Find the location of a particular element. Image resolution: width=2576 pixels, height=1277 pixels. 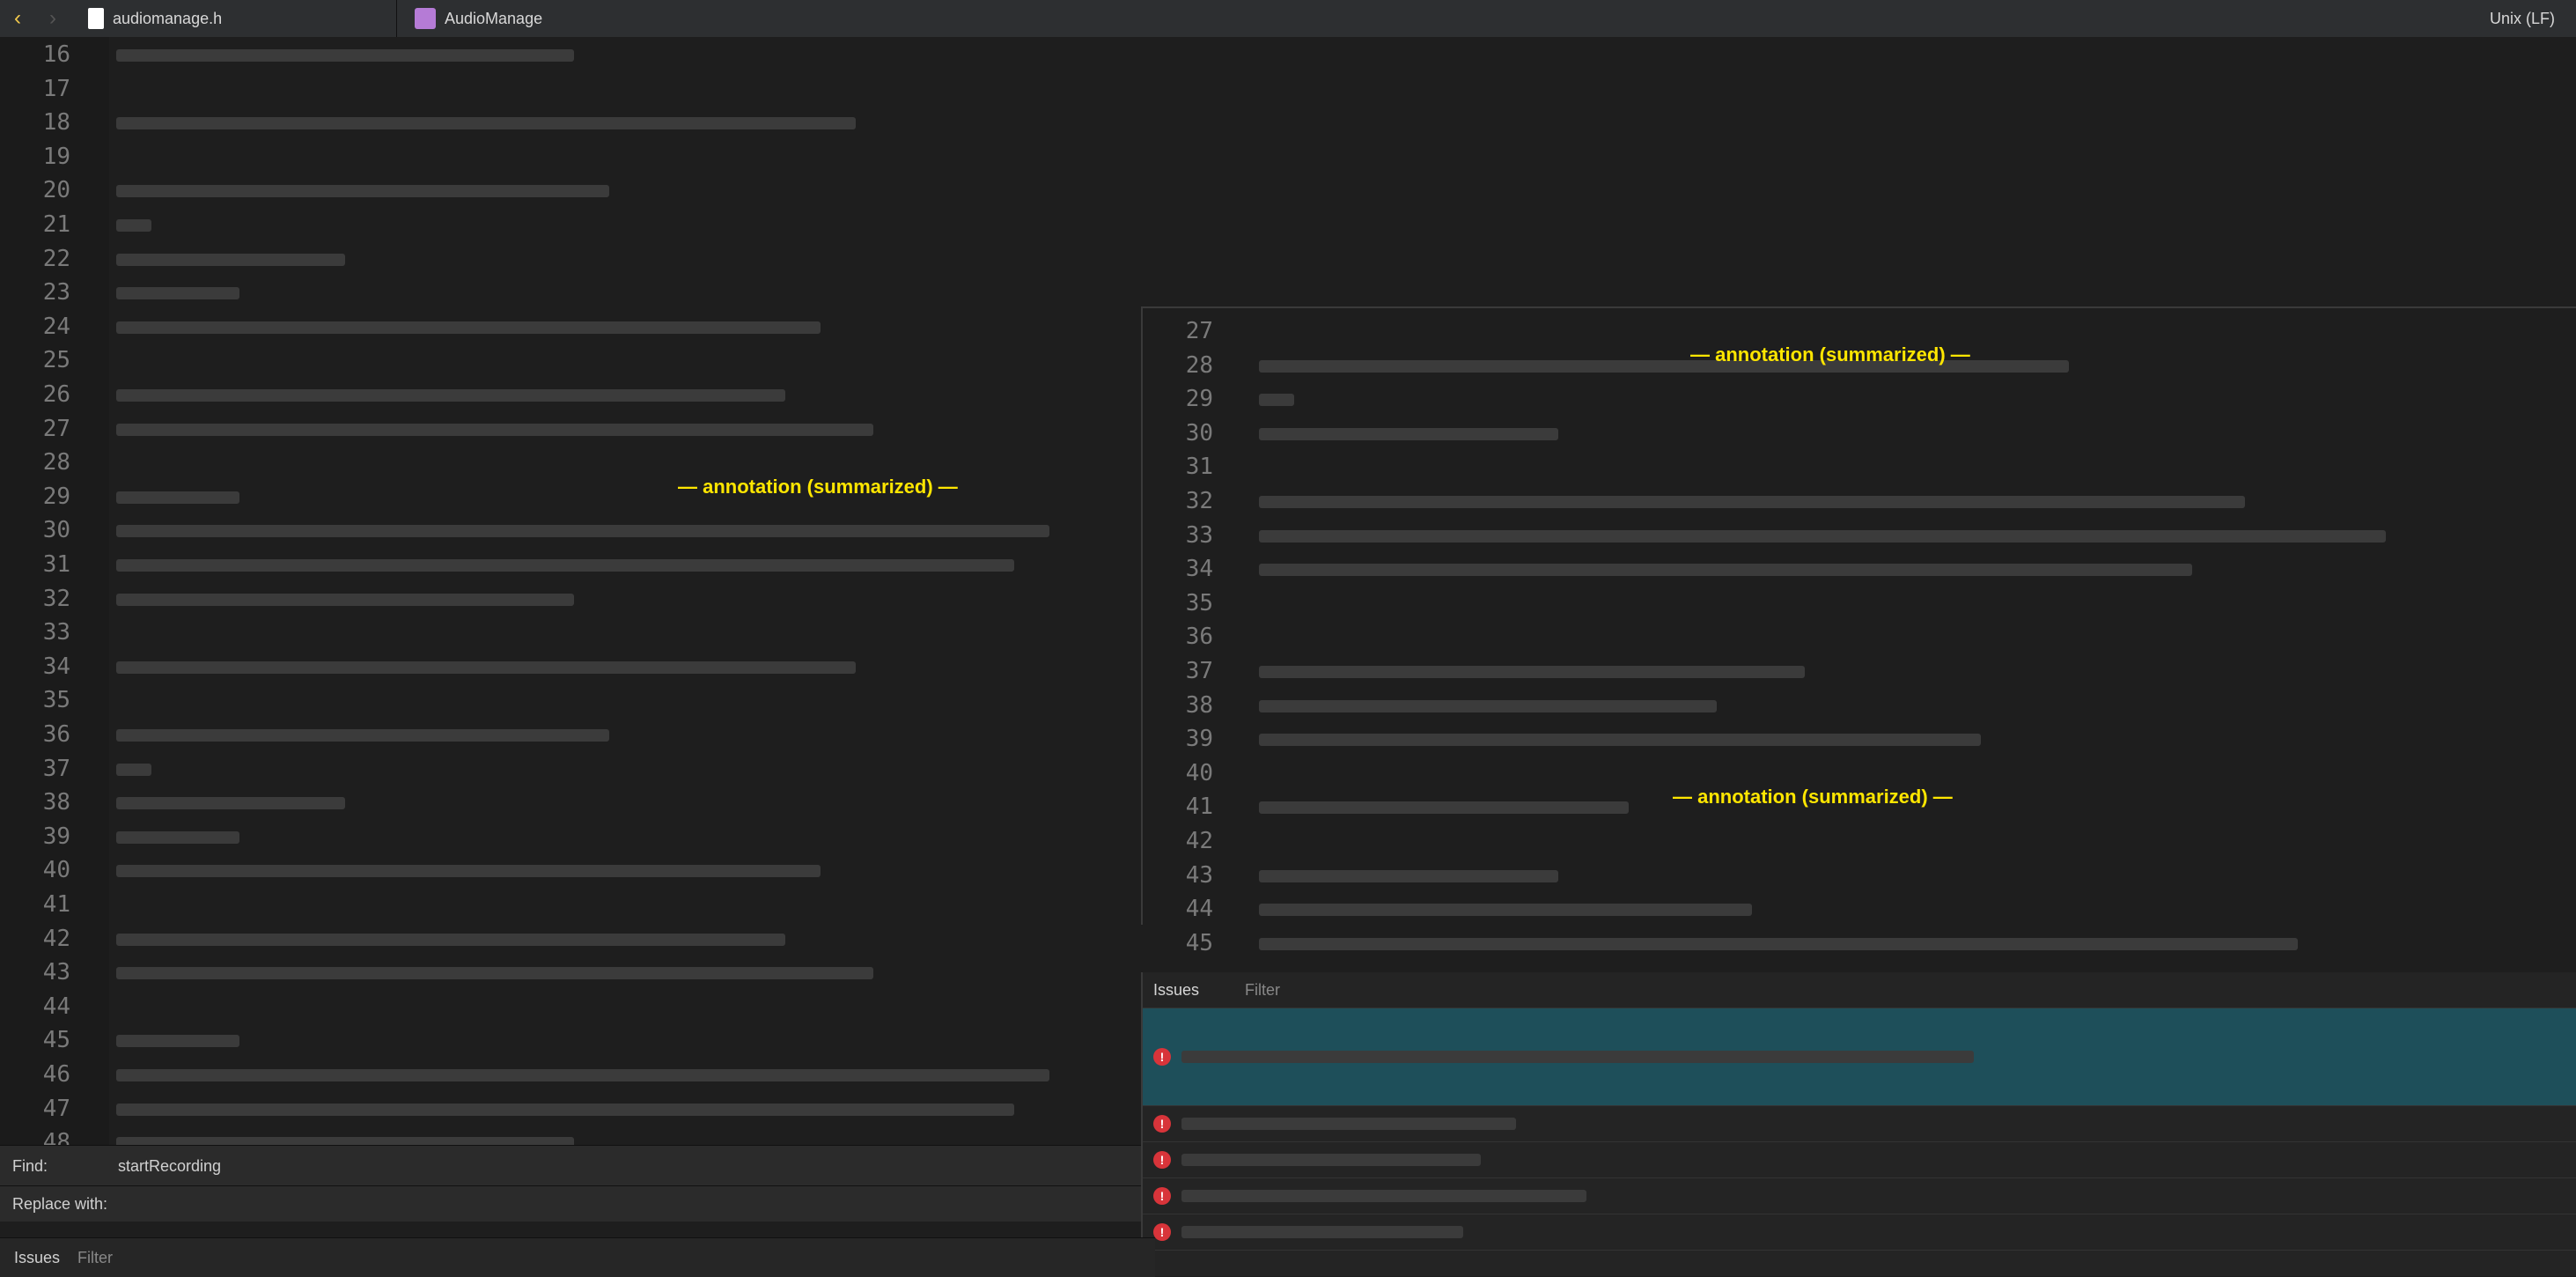

line-number: 29 is located at coordinates (56, 497).